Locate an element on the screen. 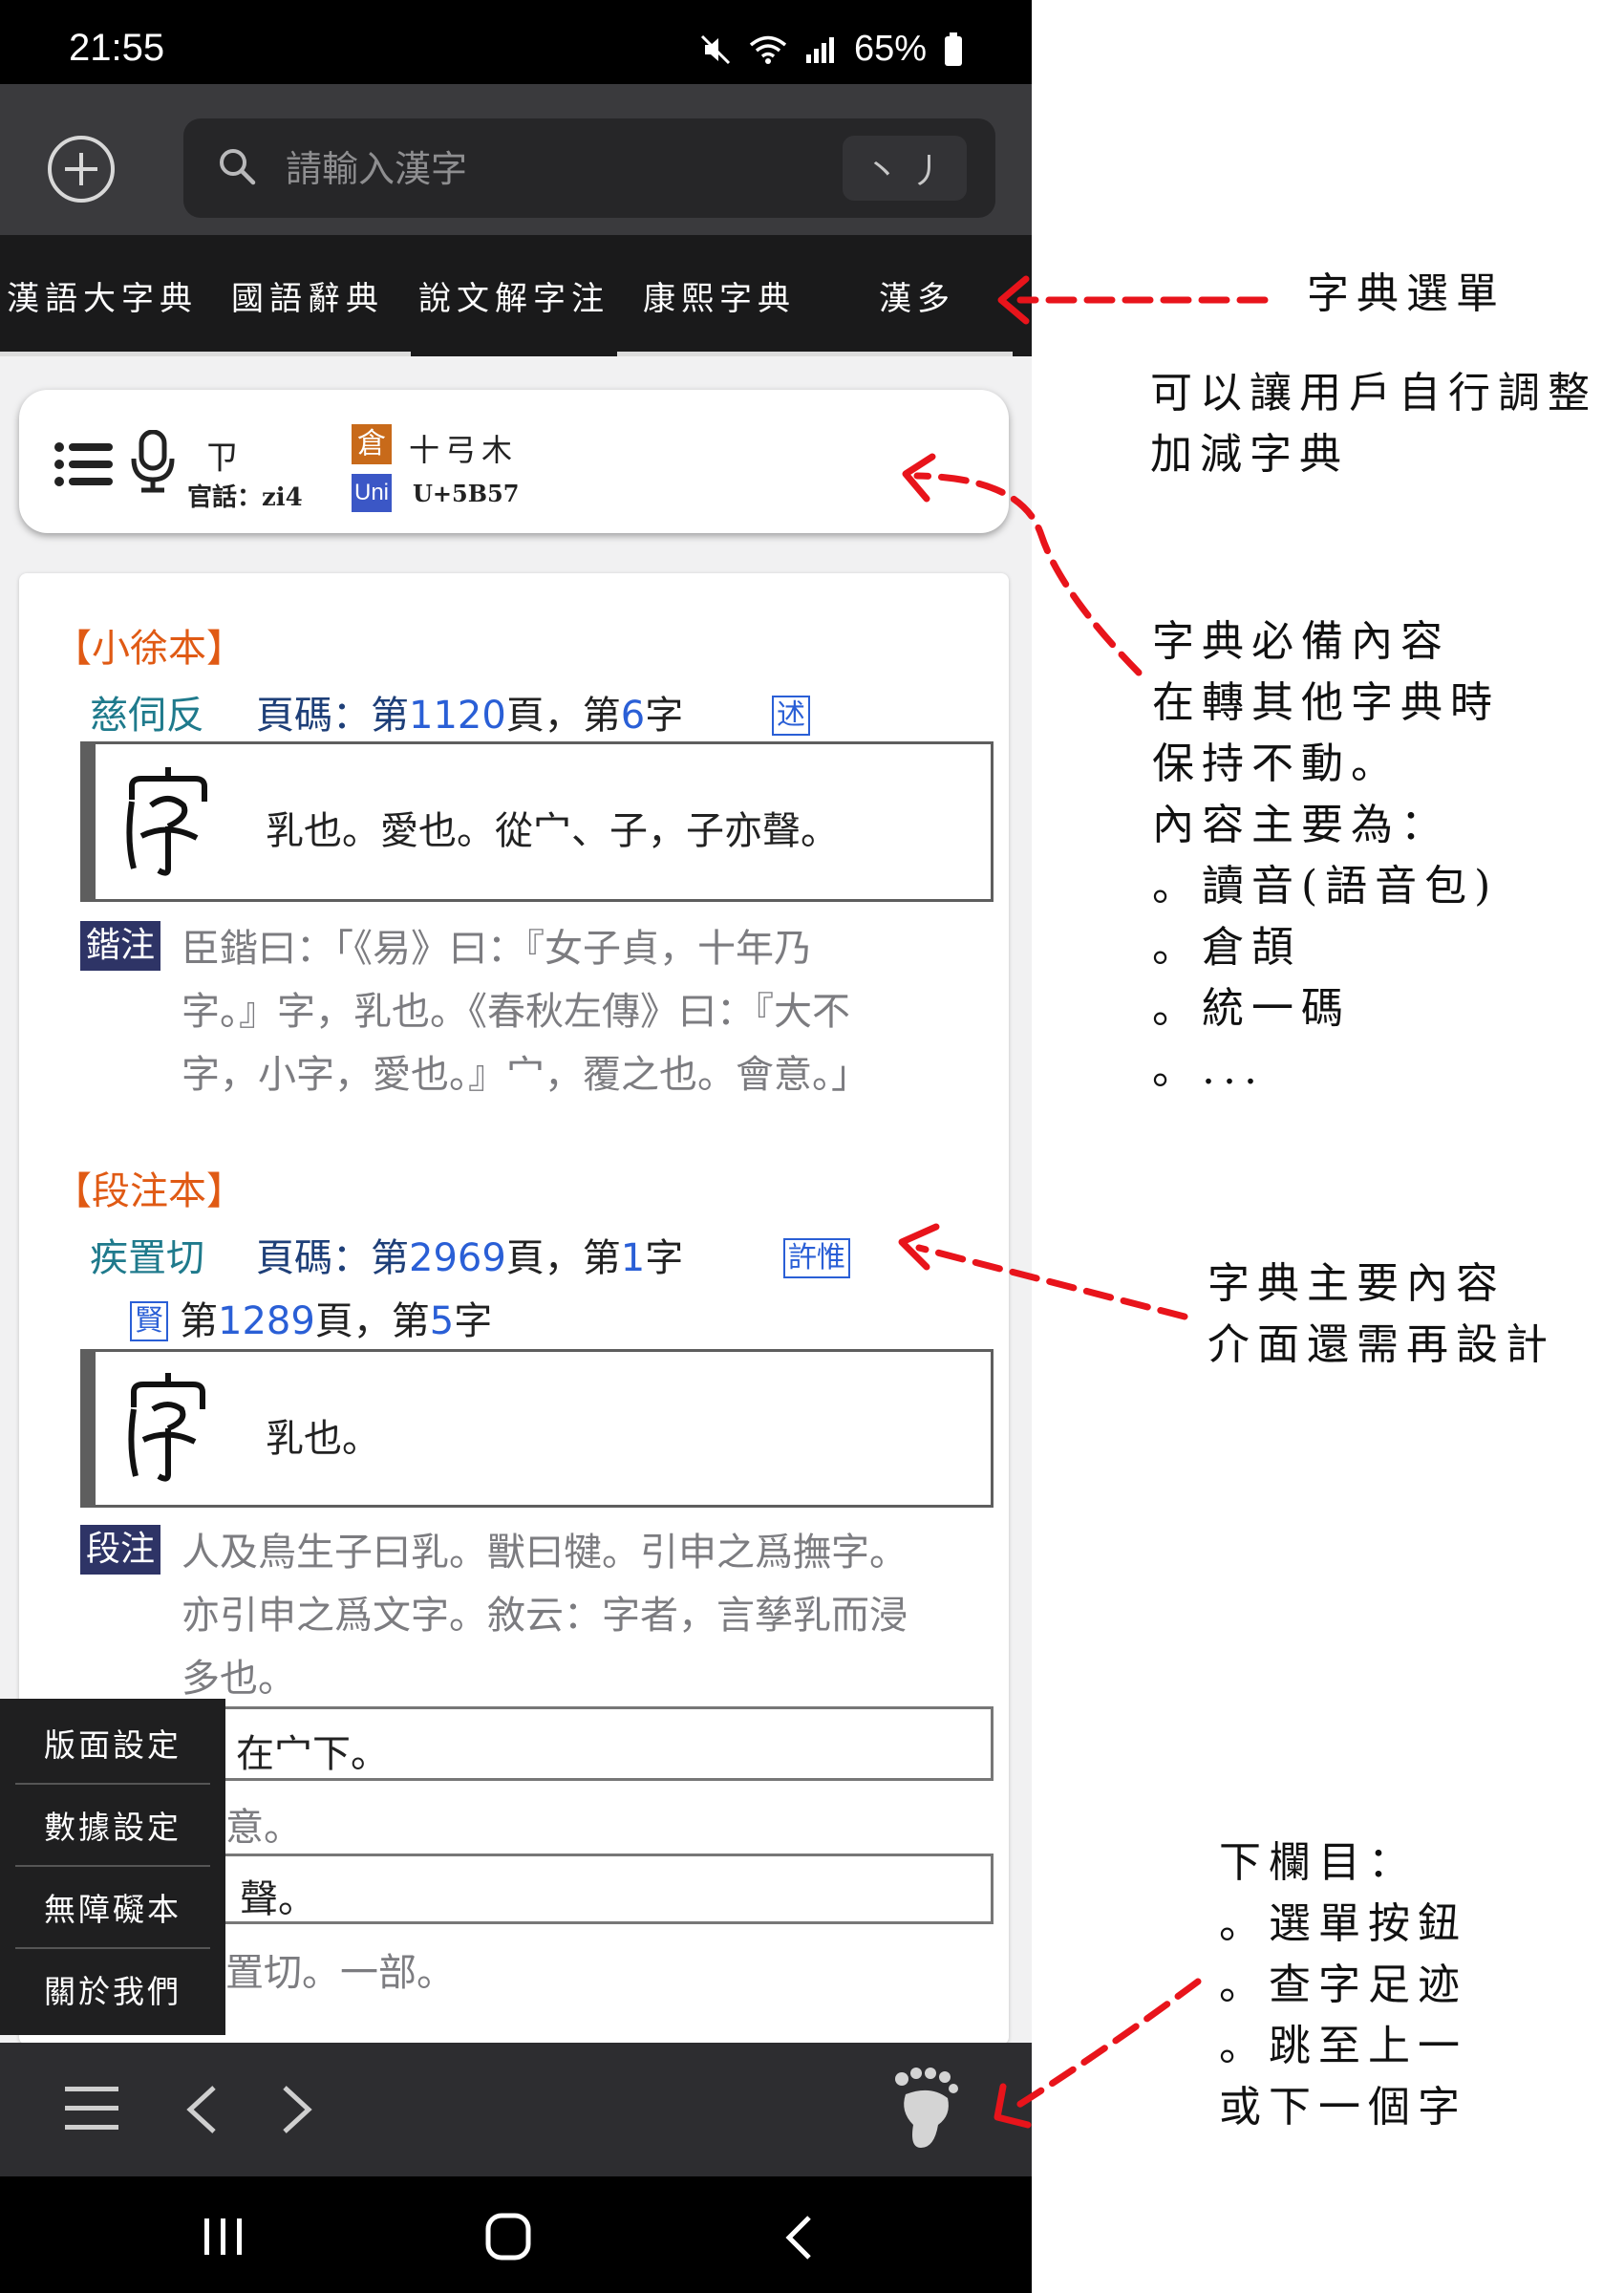 The height and width of the screenshot is (2293, 1624). arrow-to-bottom-bar is located at coordinates (1107, 2044).